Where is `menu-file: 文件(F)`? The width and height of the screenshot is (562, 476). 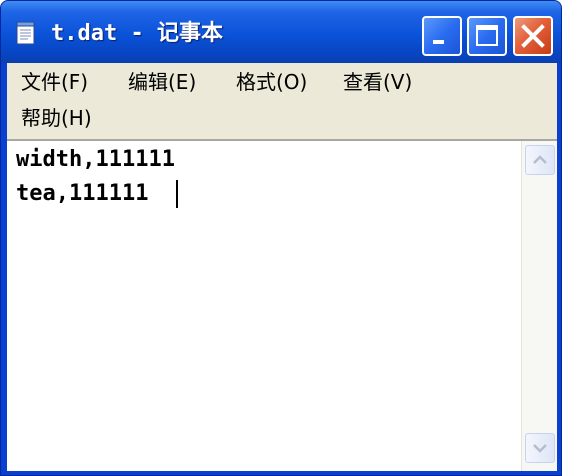 menu-file: 文件(F) is located at coordinates (54, 82).